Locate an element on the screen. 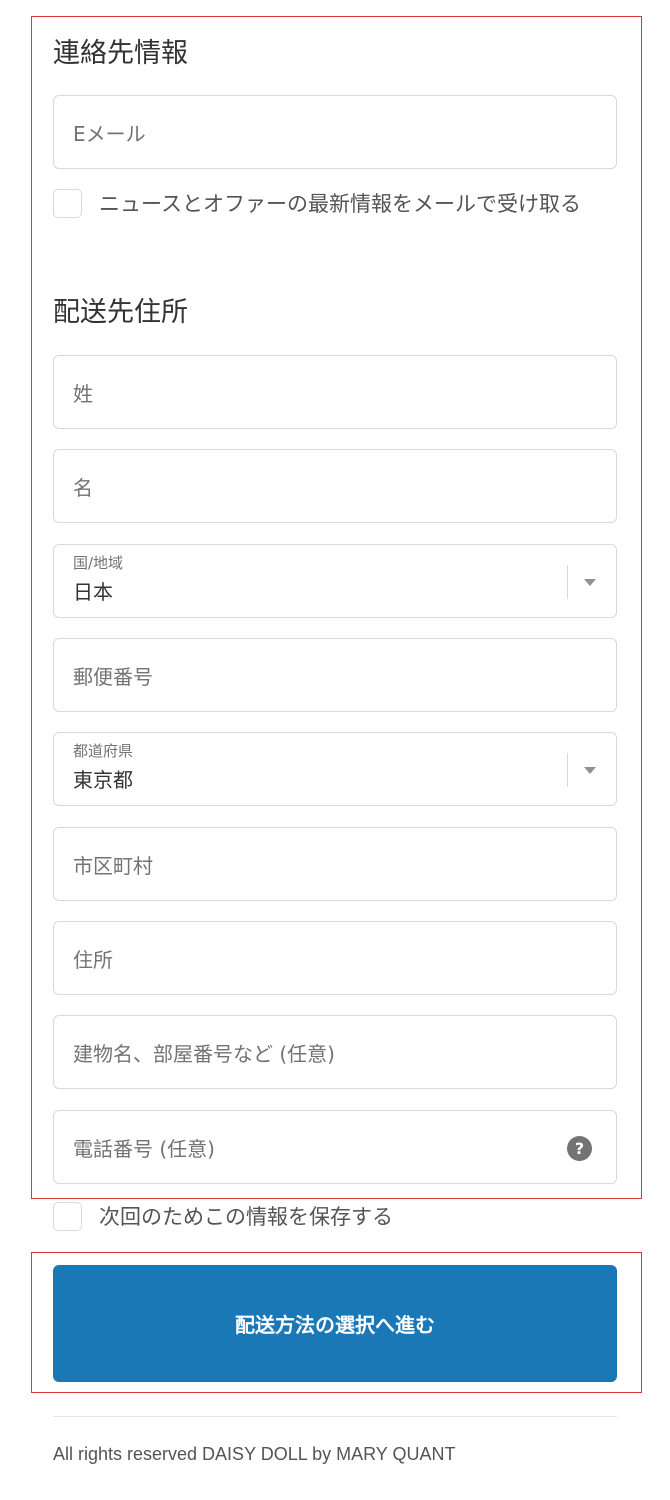  prefecture-select: 都道府県 東京都 is located at coordinates (335, 769).